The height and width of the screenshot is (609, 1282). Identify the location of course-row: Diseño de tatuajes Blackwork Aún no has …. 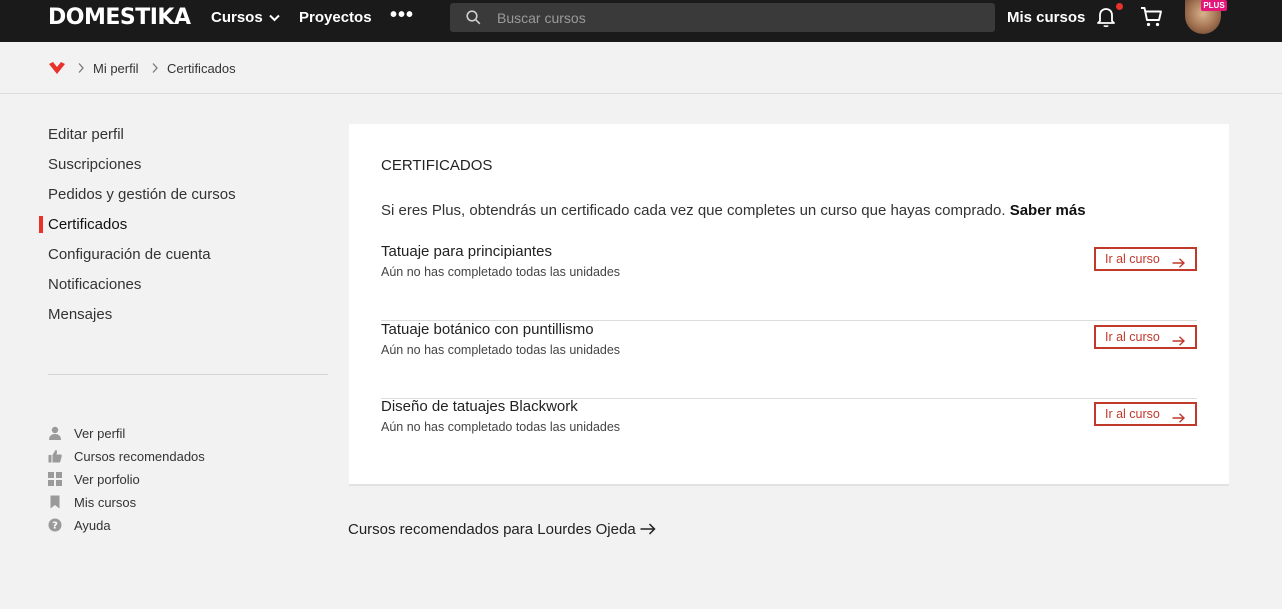
(789, 437).